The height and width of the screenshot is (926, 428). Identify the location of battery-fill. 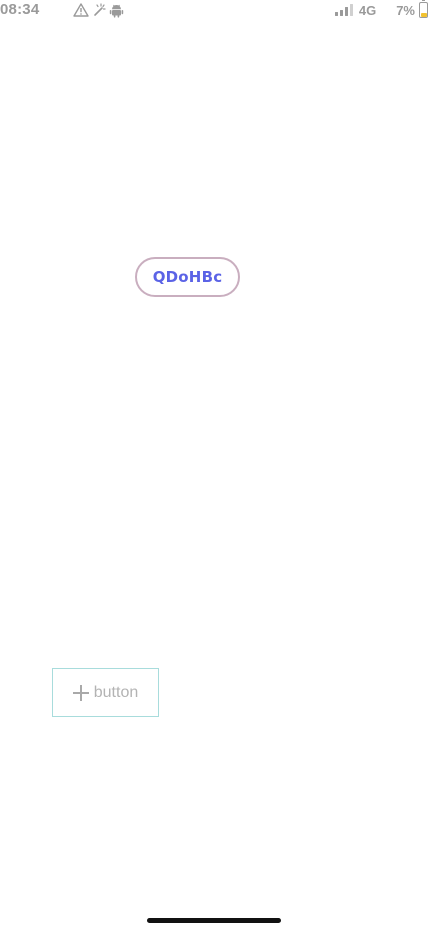
(423, 15).